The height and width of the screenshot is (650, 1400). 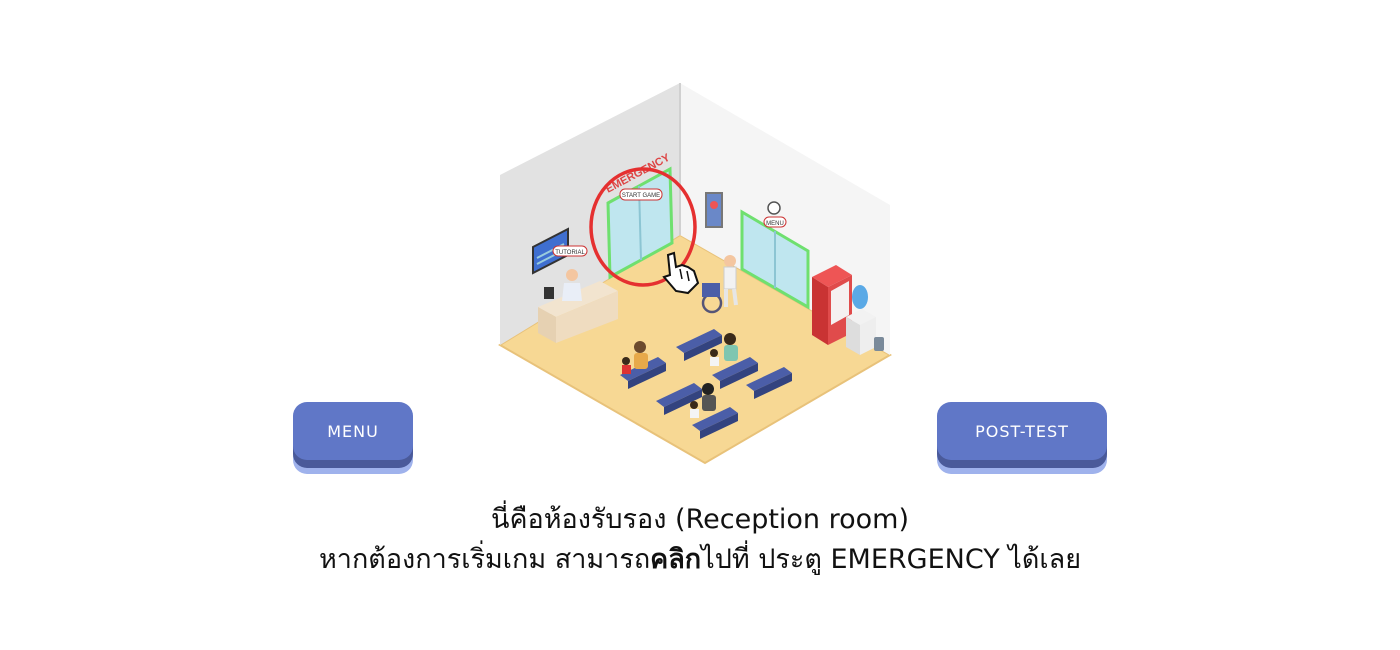 I want to click on menu-button: MENU, so click(x=353, y=431).